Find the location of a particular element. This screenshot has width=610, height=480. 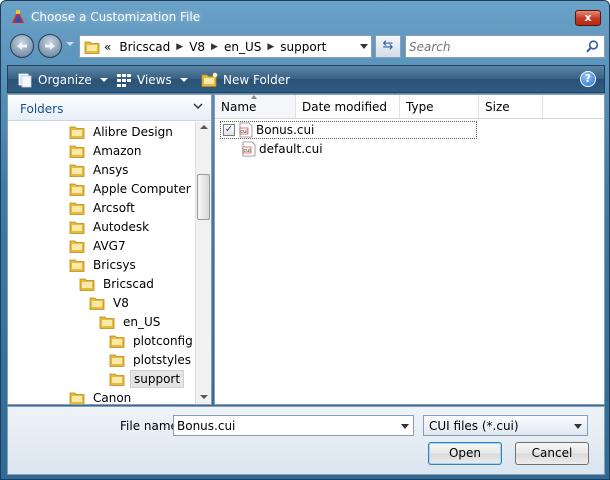

folder-tree-label: Canon is located at coordinates (112, 397).